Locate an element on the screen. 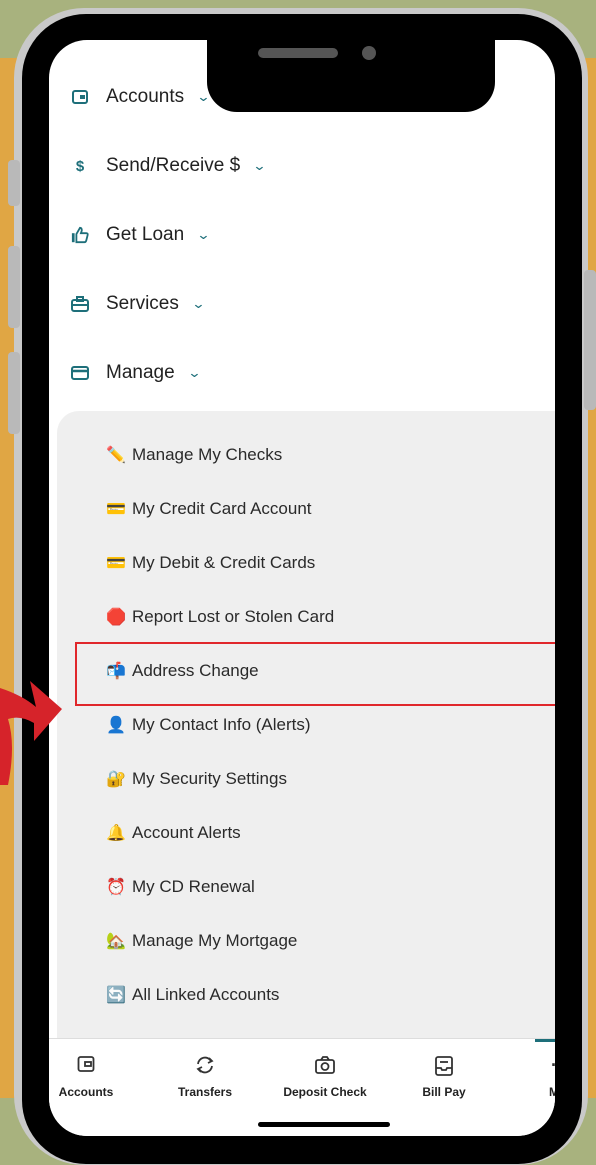 Image resolution: width=596 pixels, height=1165 pixels. tab-deposit-check: Deposit Check is located at coordinates (325, 1077).